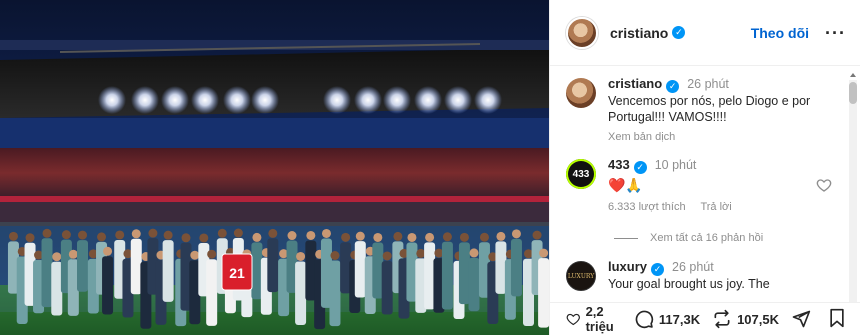  What do you see at coordinates (676, 165) in the screenshot?
I see `comment-time: 10 phút` at bounding box center [676, 165].